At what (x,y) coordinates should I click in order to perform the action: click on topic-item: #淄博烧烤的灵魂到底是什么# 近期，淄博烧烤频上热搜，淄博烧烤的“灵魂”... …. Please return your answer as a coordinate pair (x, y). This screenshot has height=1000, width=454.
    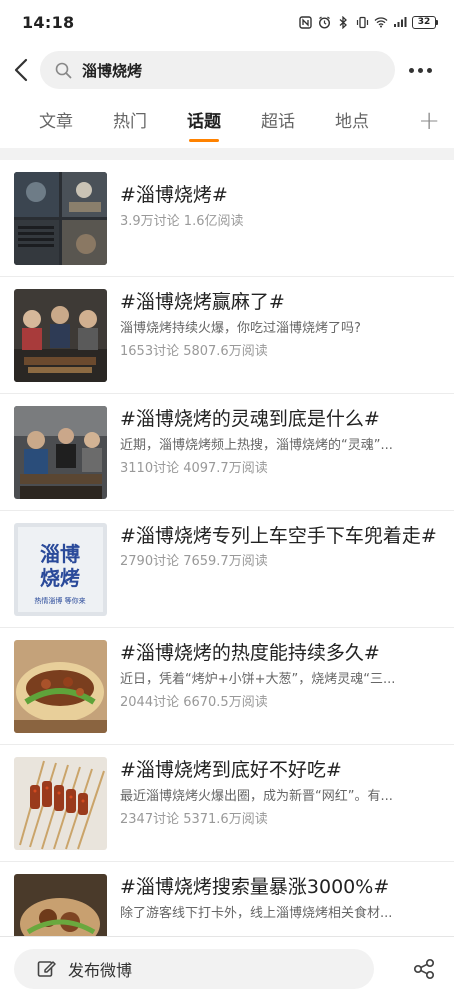
    Looking at the image, I should click on (227, 452).